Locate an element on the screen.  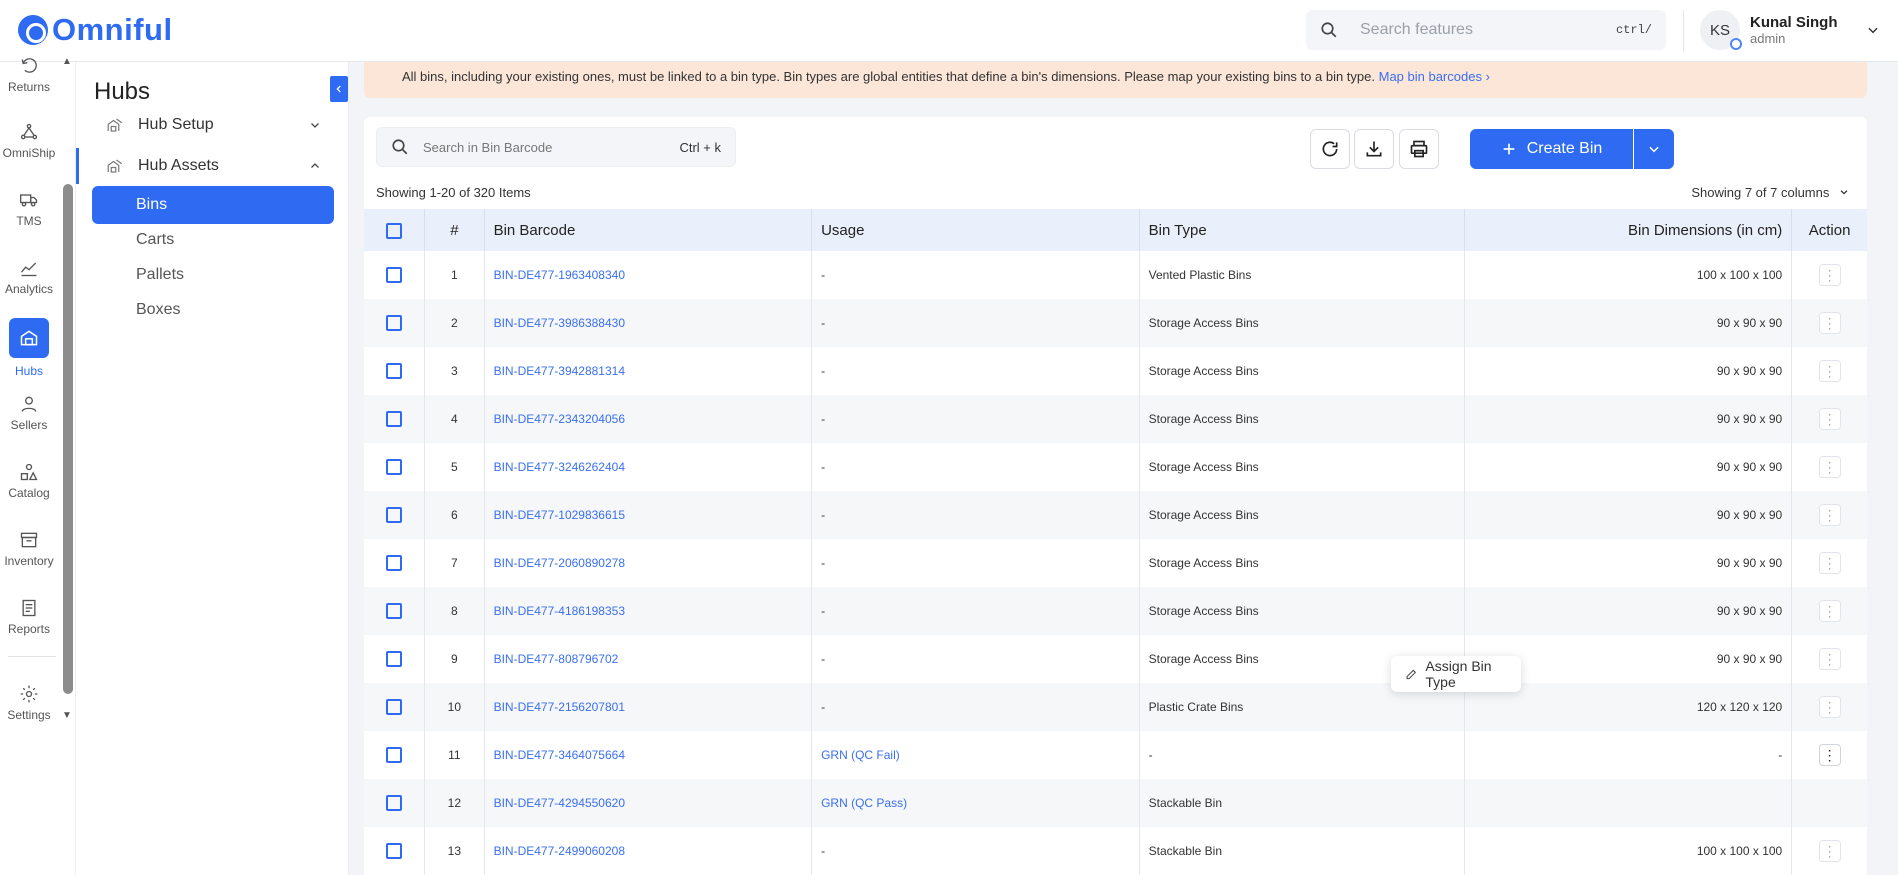
bin-barcode-link: BIN-DE477-3246262404 is located at coordinates (648, 467).